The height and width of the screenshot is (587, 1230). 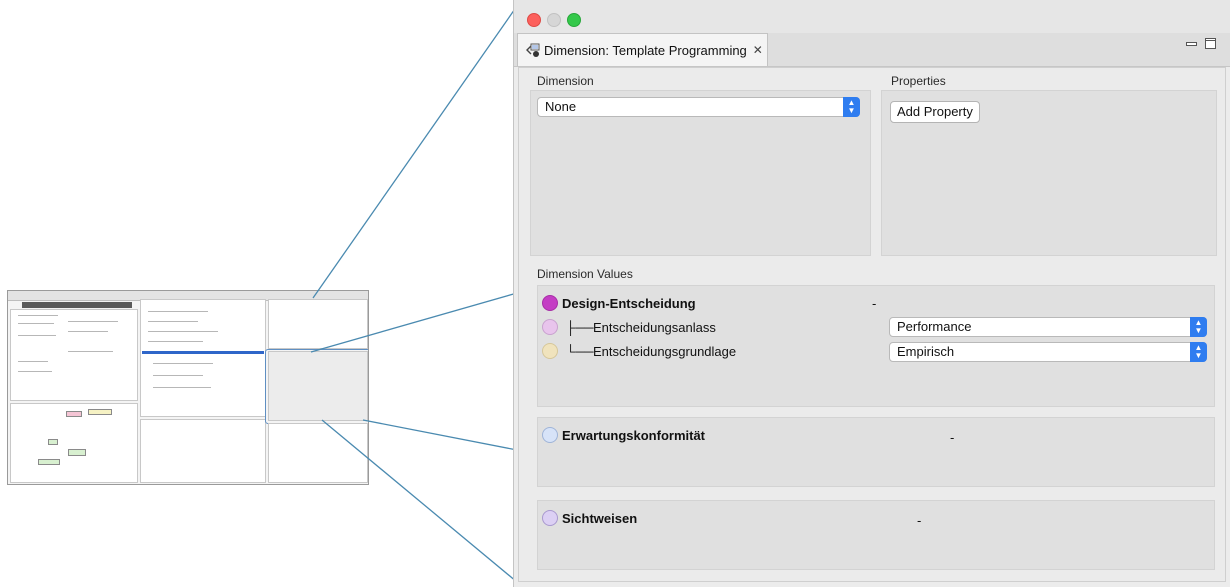 What do you see at coordinates (1210, 45) in the screenshot?
I see `maximize-icon` at bounding box center [1210, 45].